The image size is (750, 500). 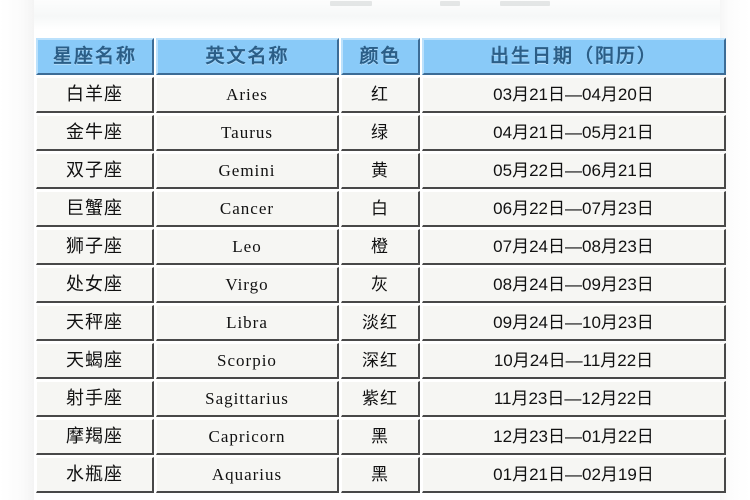 What do you see at coordinates (574, 56) in the screenshot?
I see `column-header-birth-date: 出生日期（阳历）` at bounding box center [574, 56].